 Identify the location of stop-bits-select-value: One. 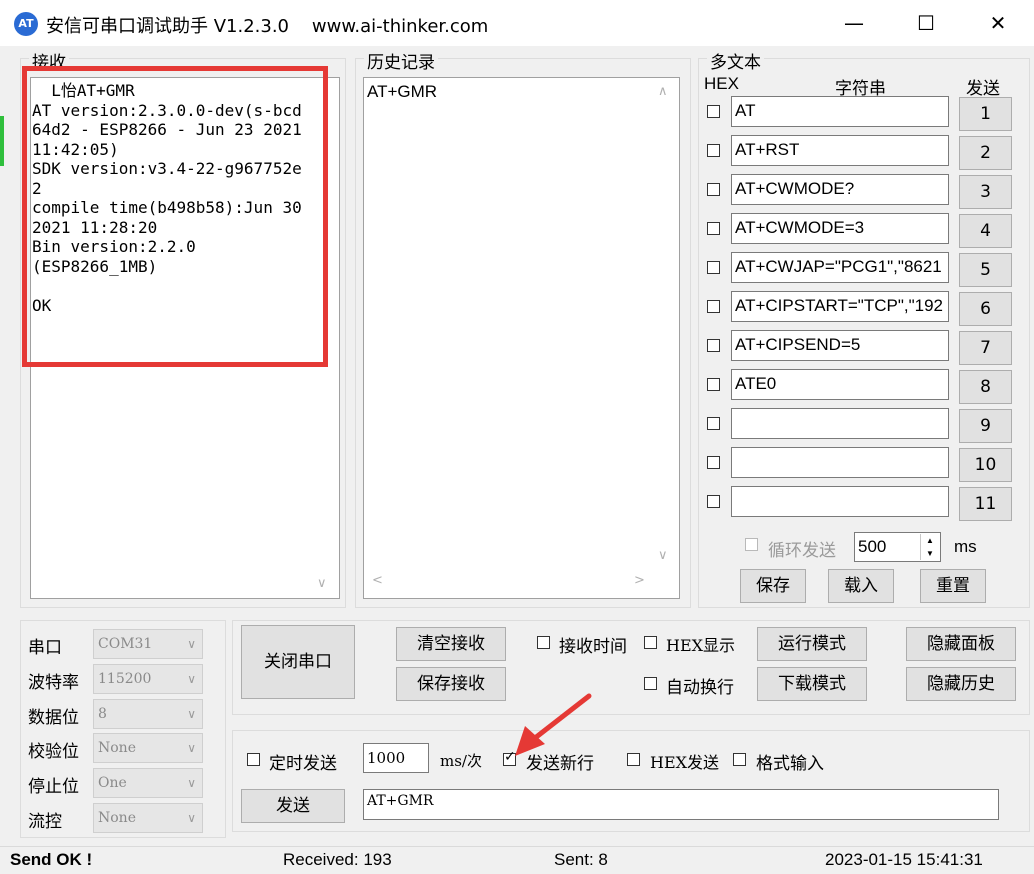
(112, 783).